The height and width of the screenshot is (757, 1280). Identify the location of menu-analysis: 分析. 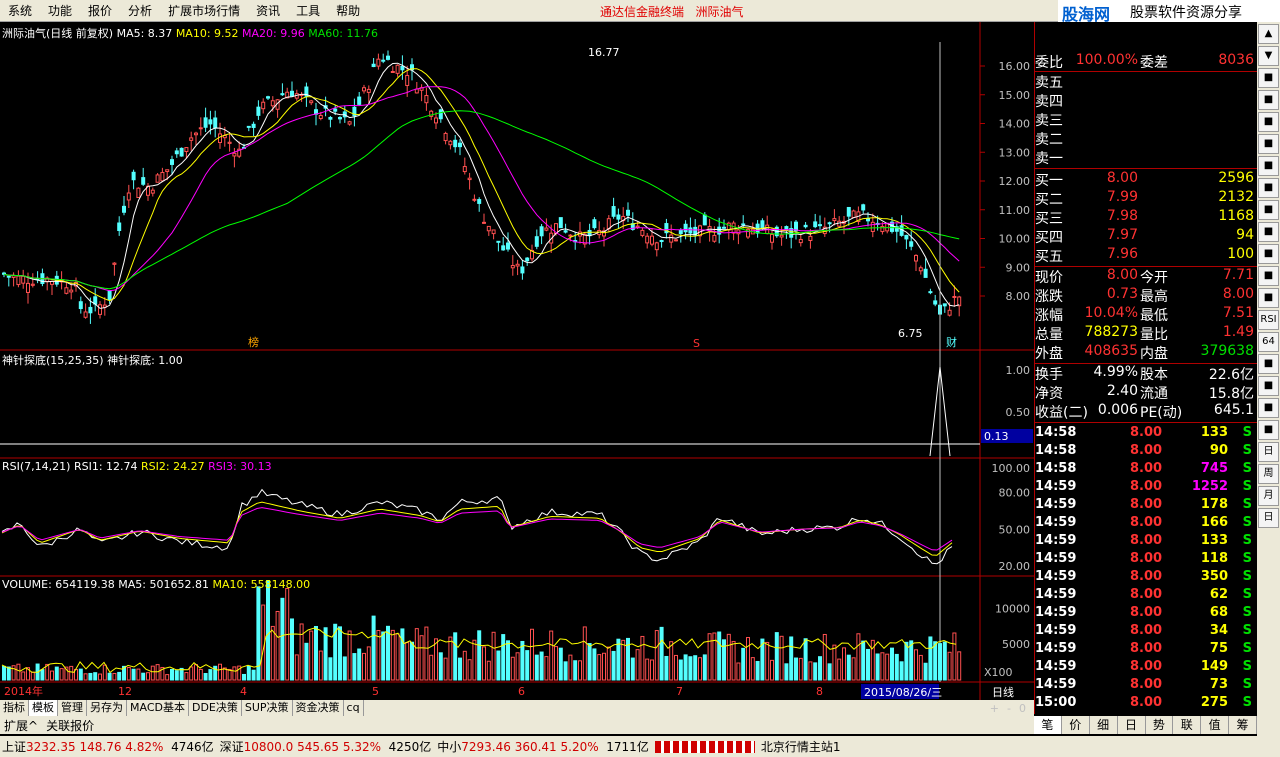
(140, 10).